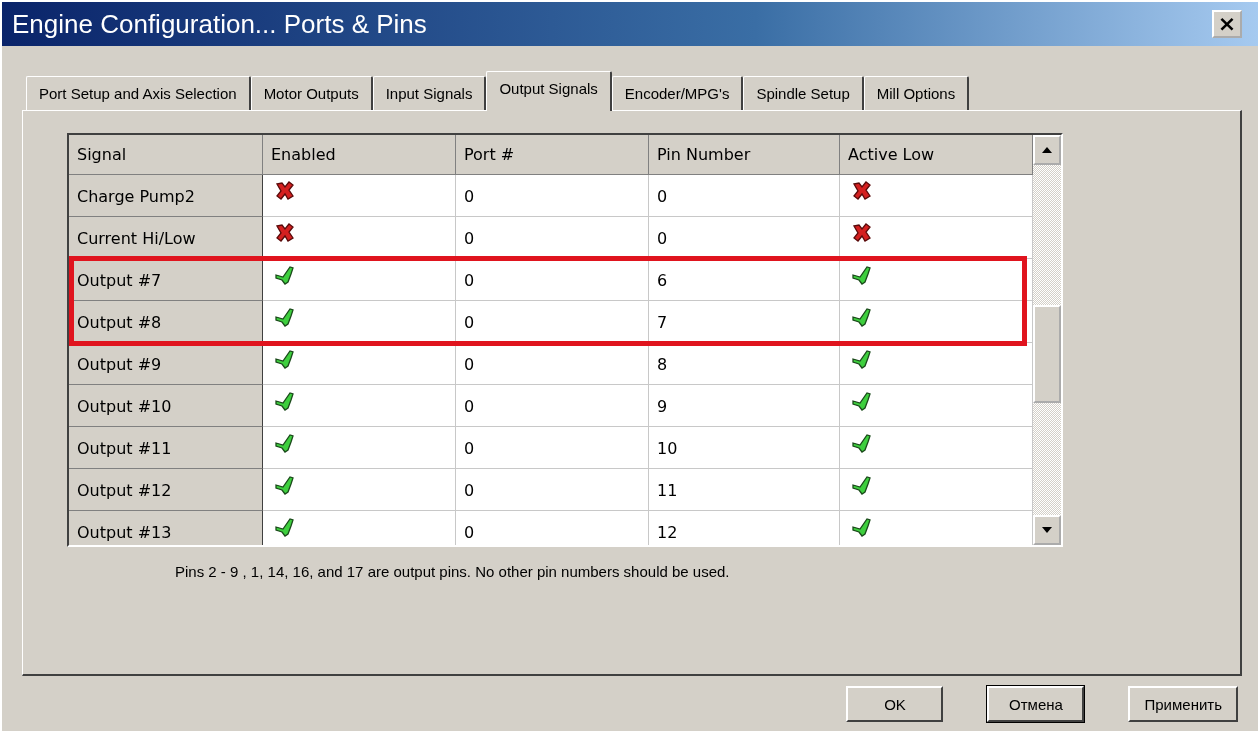 The image size is (1258, 731). I want to click on dialog-button: OK, so click(895, 704).